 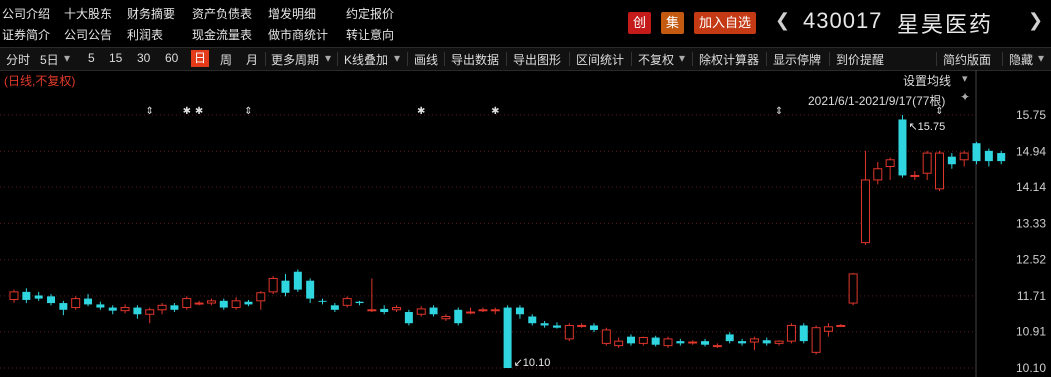 I want to click on next-stock-icon: ❯, so click(x=1035, y=20).